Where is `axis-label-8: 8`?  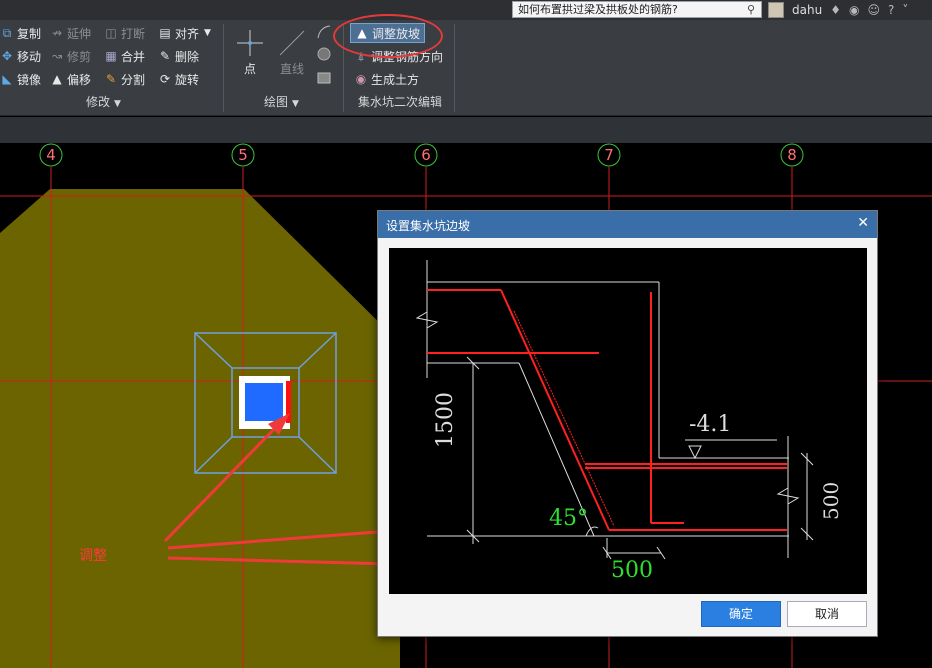 axis-label-8: 8 is located at coordinates (792, 155).